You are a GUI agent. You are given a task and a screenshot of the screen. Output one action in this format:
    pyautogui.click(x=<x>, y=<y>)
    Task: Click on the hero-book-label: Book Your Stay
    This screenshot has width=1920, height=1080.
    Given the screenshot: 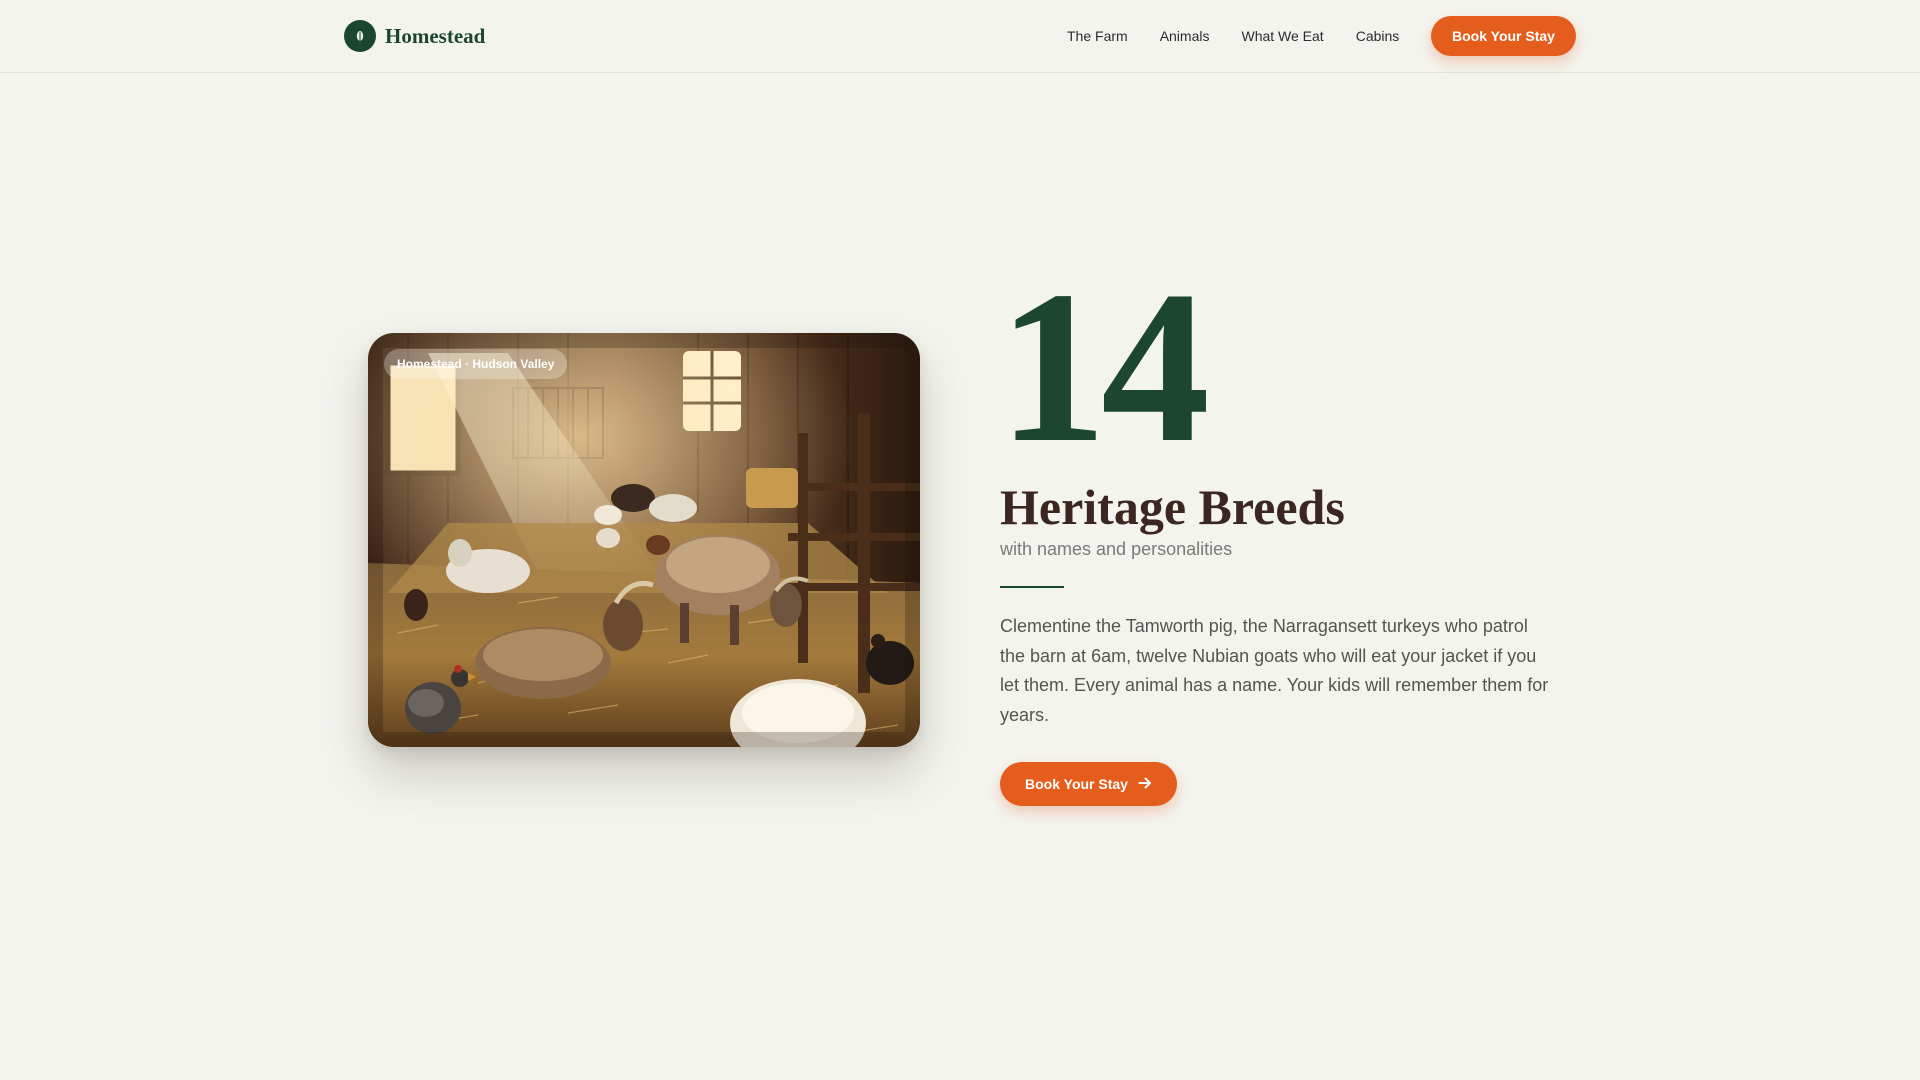 What is the action you would take?
    pyautogui.click(x=1076, y=784)
    